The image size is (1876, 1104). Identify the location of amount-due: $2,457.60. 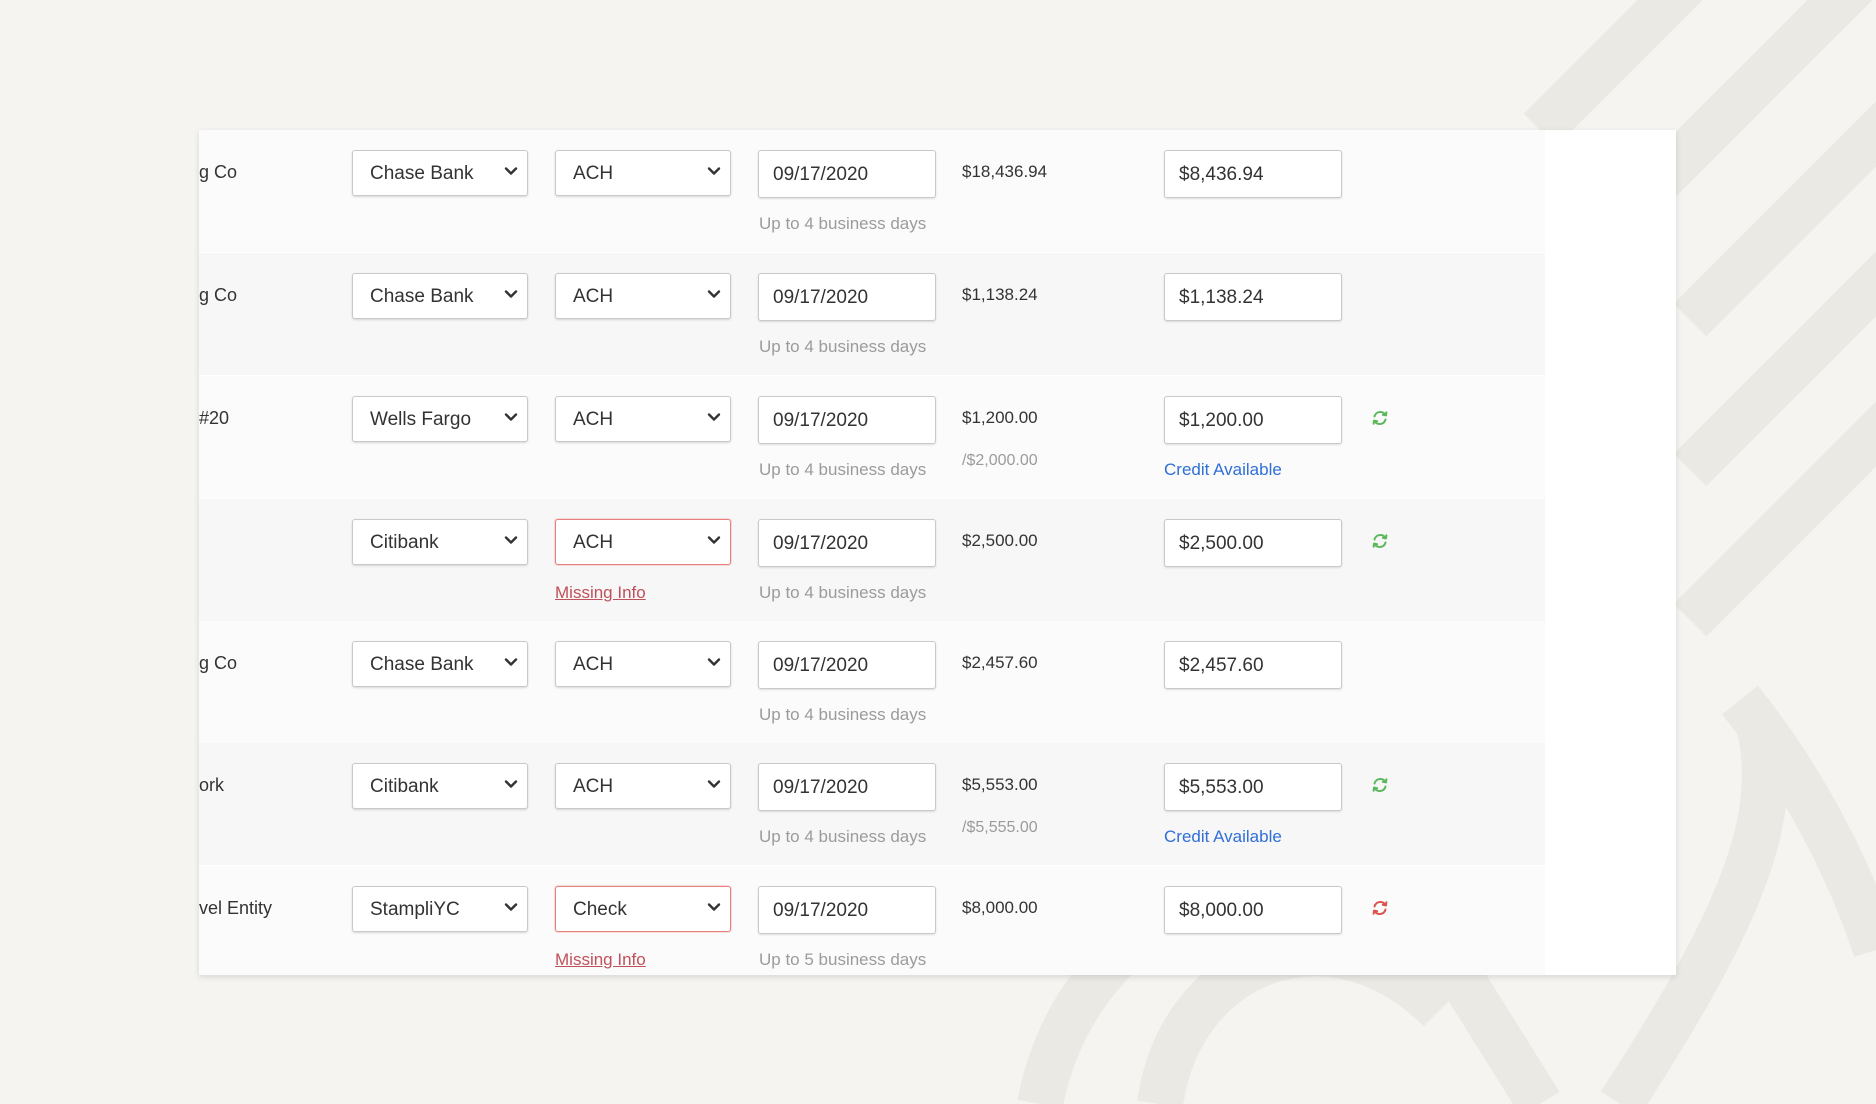
(1000, 662).